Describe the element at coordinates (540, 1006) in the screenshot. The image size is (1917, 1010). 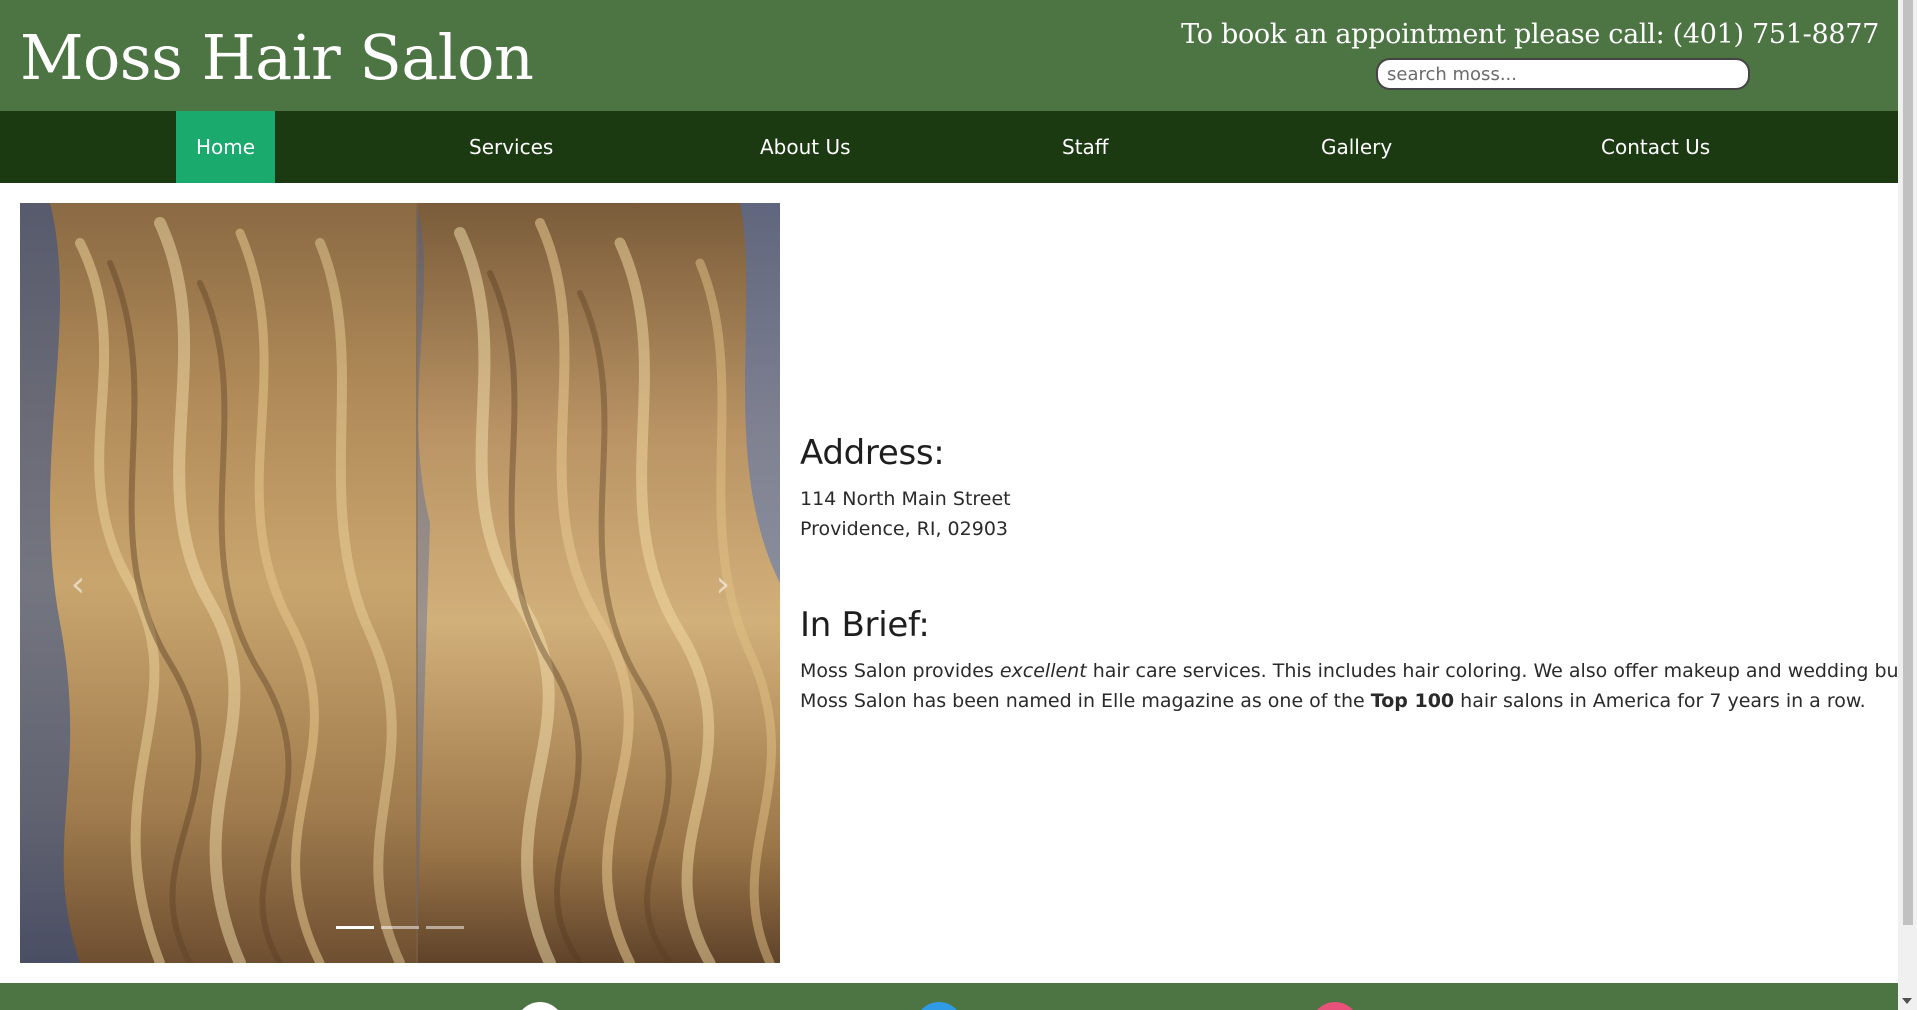
I see `circle-white-icon` at that location.